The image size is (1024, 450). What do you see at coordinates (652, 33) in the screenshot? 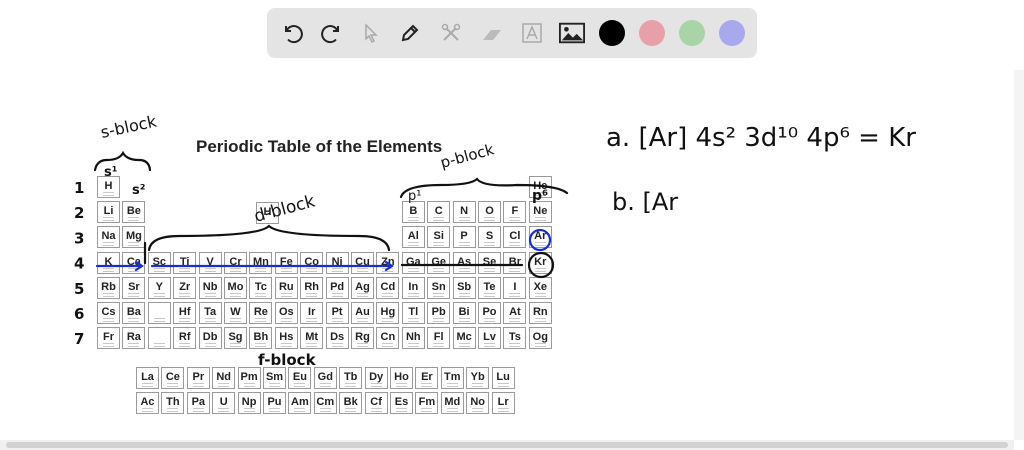
I see `color-red-swatch` at bounding box center [652, 33].